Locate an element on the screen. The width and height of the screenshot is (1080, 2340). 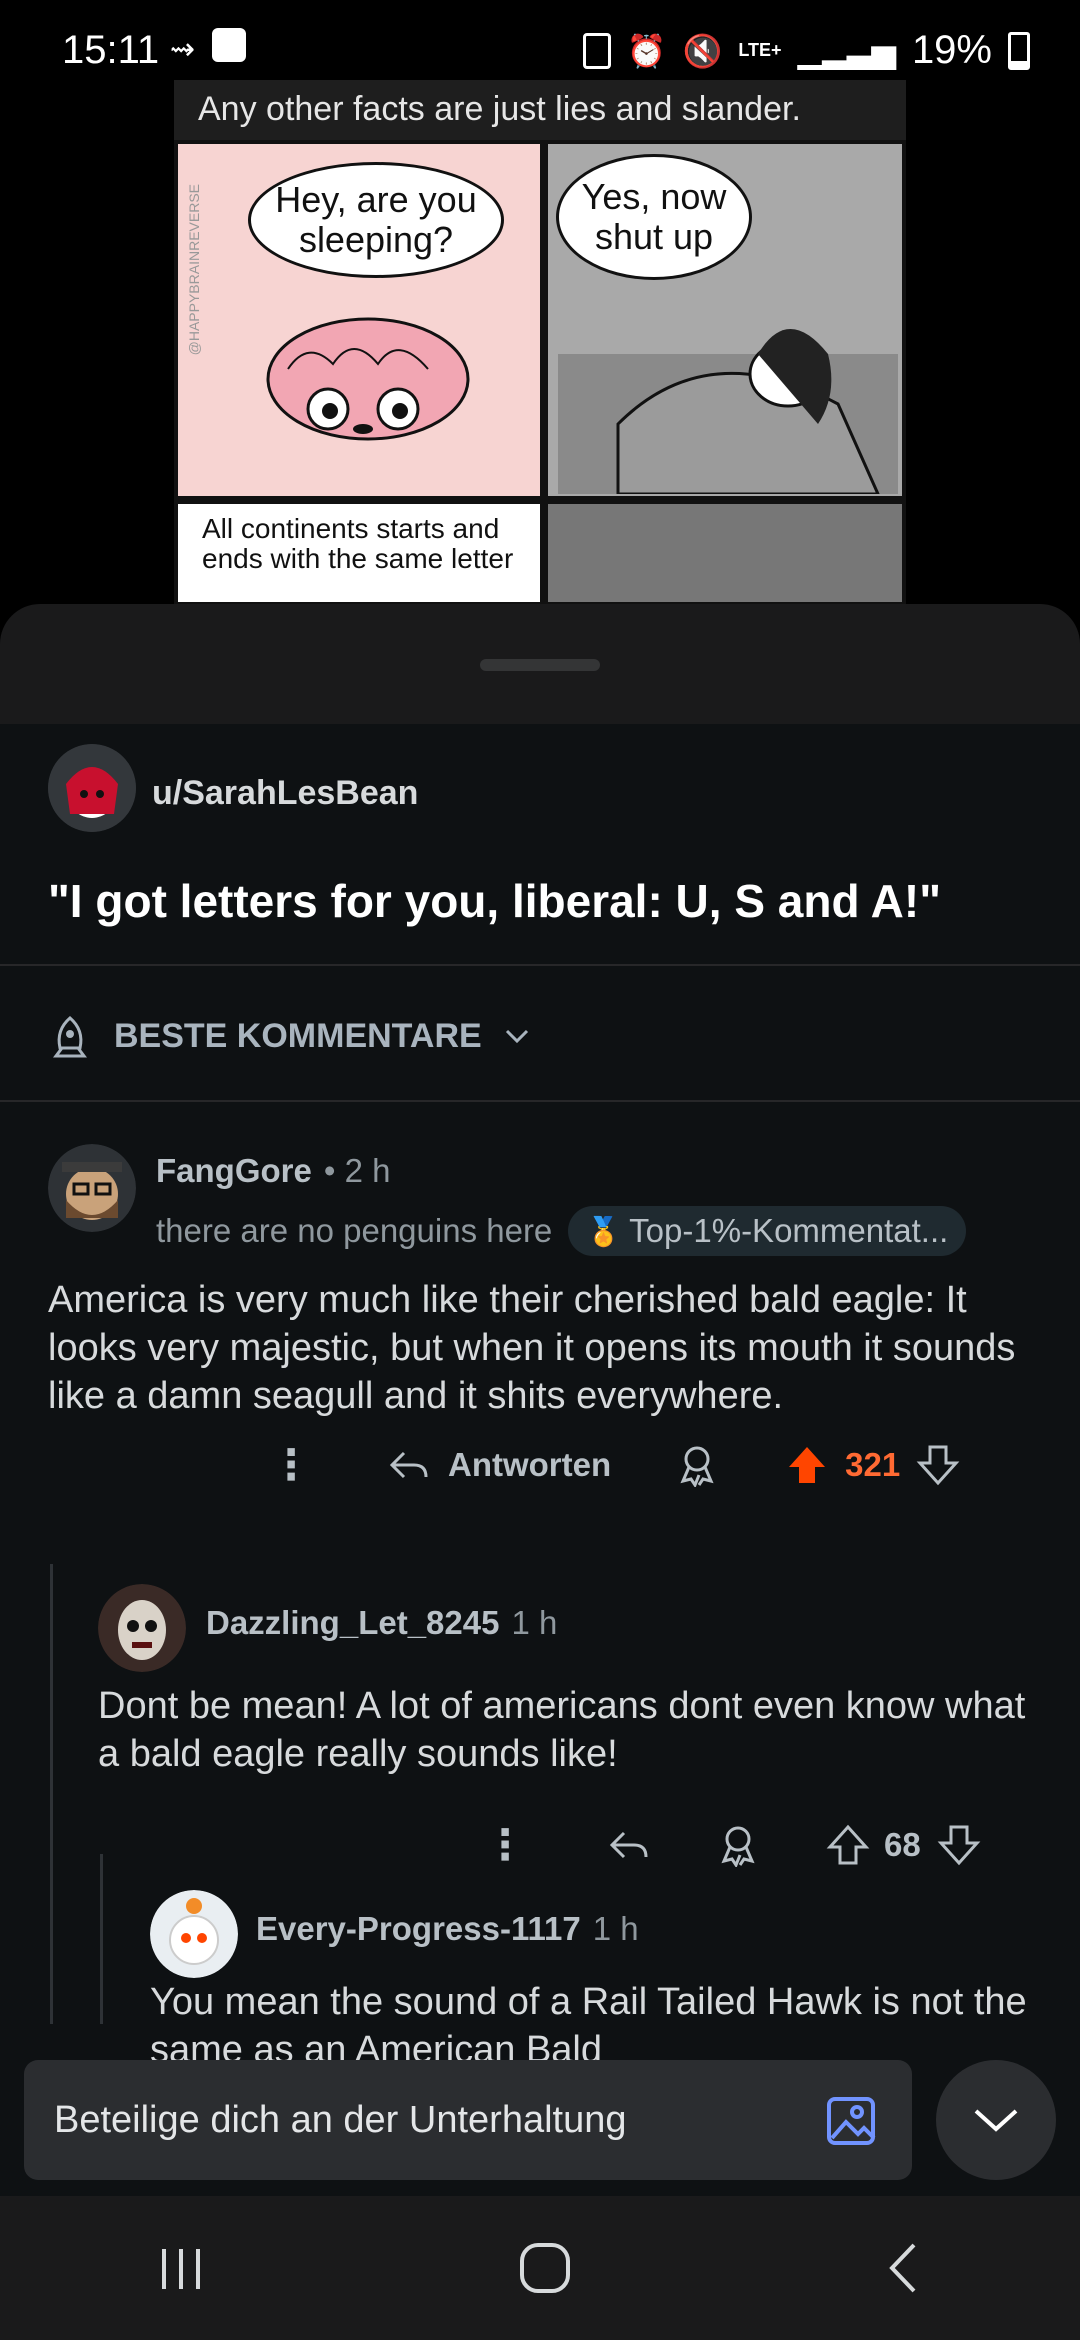
teams-icon is located at coordinates (229, 45).